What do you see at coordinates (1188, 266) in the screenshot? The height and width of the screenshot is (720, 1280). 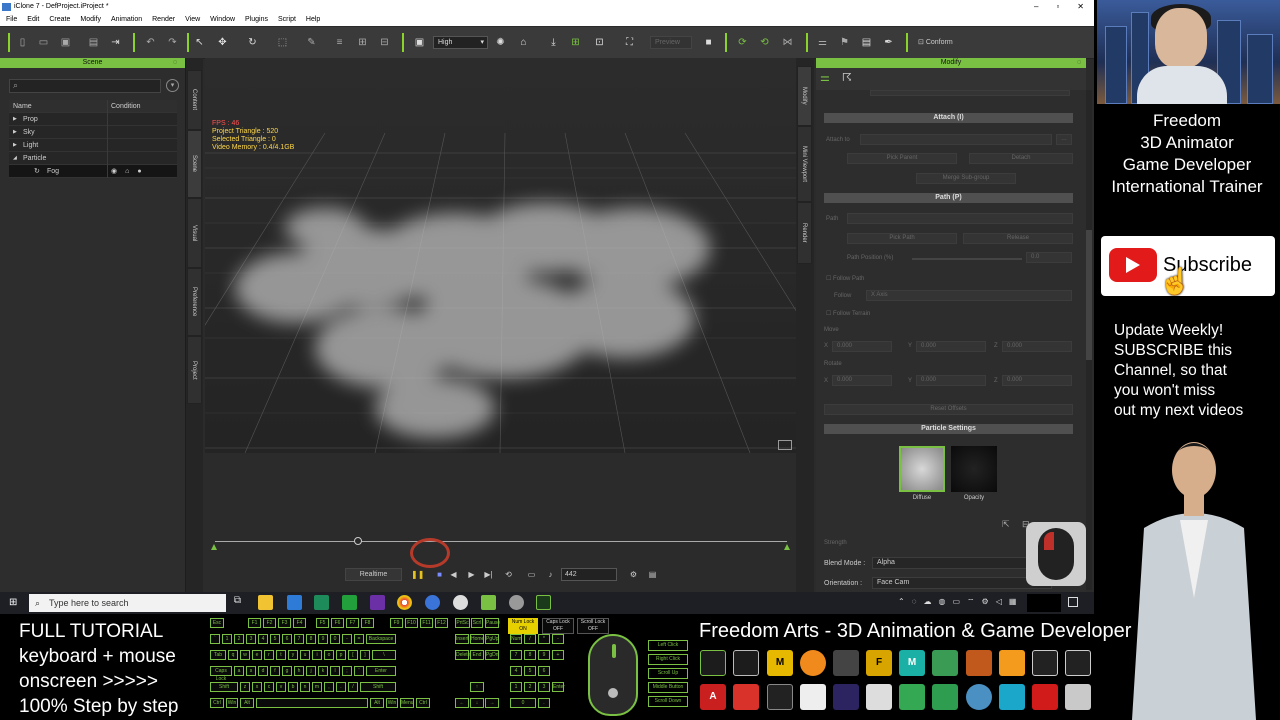 I see `subscribe-button: Subscribe ☝` at bounding box center [1188, 266].